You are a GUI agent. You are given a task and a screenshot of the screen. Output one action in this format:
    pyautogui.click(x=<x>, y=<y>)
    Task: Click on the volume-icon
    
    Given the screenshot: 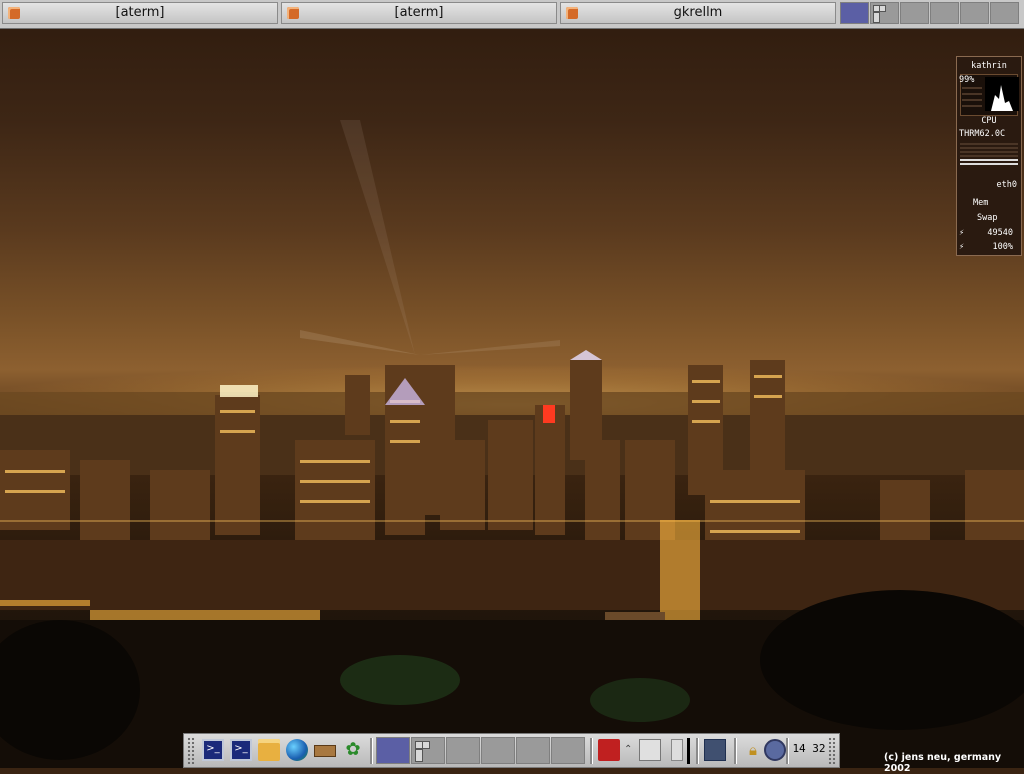 What is the action you would take?
    pyautogui.click(x=650, y=750)
    